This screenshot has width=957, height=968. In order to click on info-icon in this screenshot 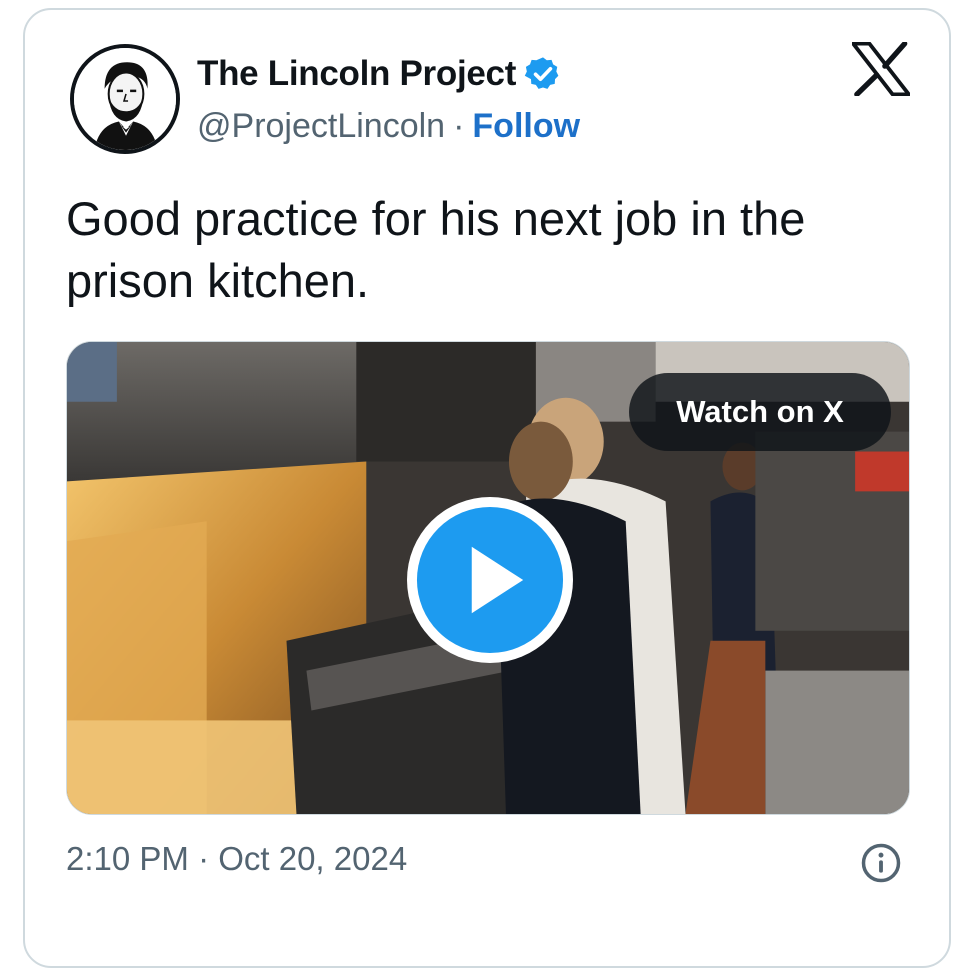, I will do `click(881, 863)`.